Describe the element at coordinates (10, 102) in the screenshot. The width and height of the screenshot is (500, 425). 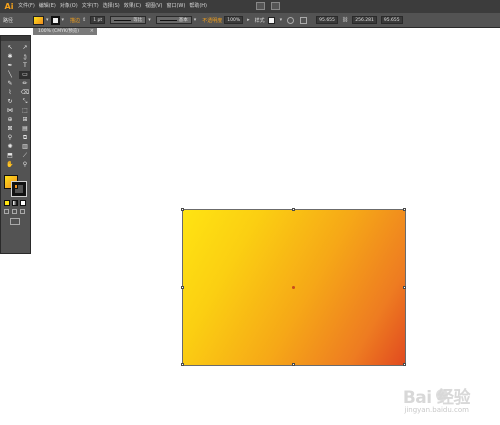
I see `rotate-tool: ↻` at that location.